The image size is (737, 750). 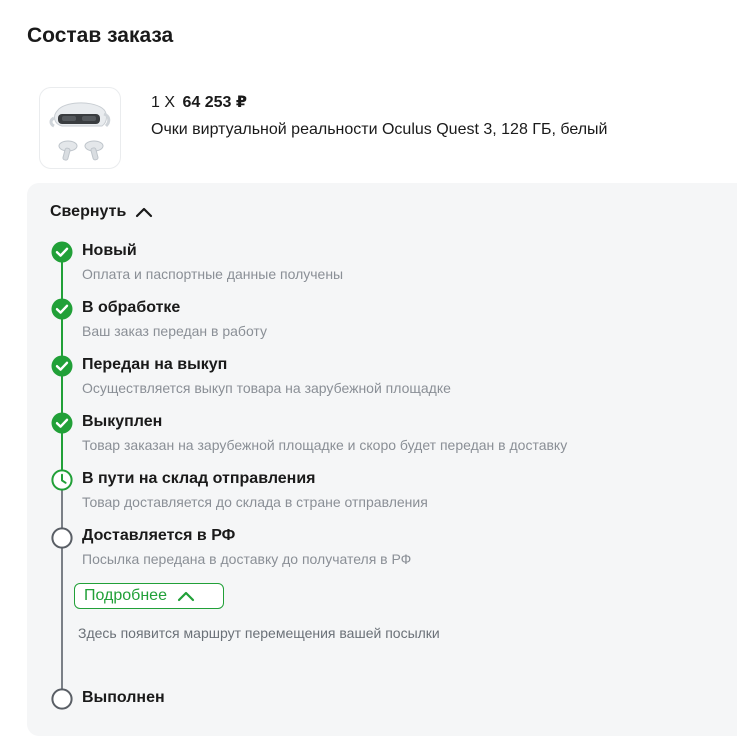 I want to click on step-title: Выкуплен, so click(x=122, y=421).